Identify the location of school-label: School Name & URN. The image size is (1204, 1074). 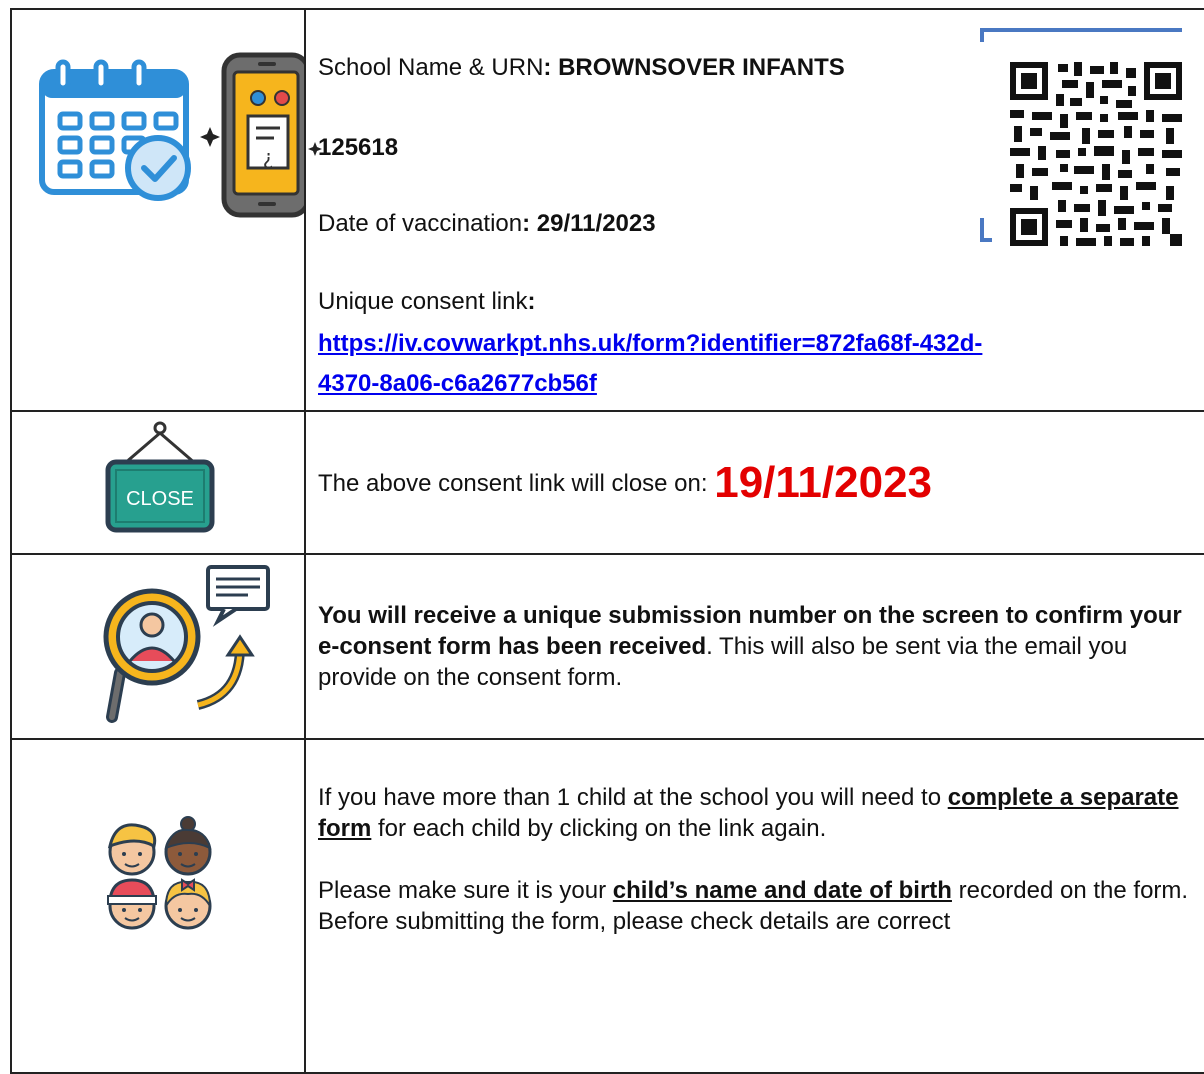
(431, 67).